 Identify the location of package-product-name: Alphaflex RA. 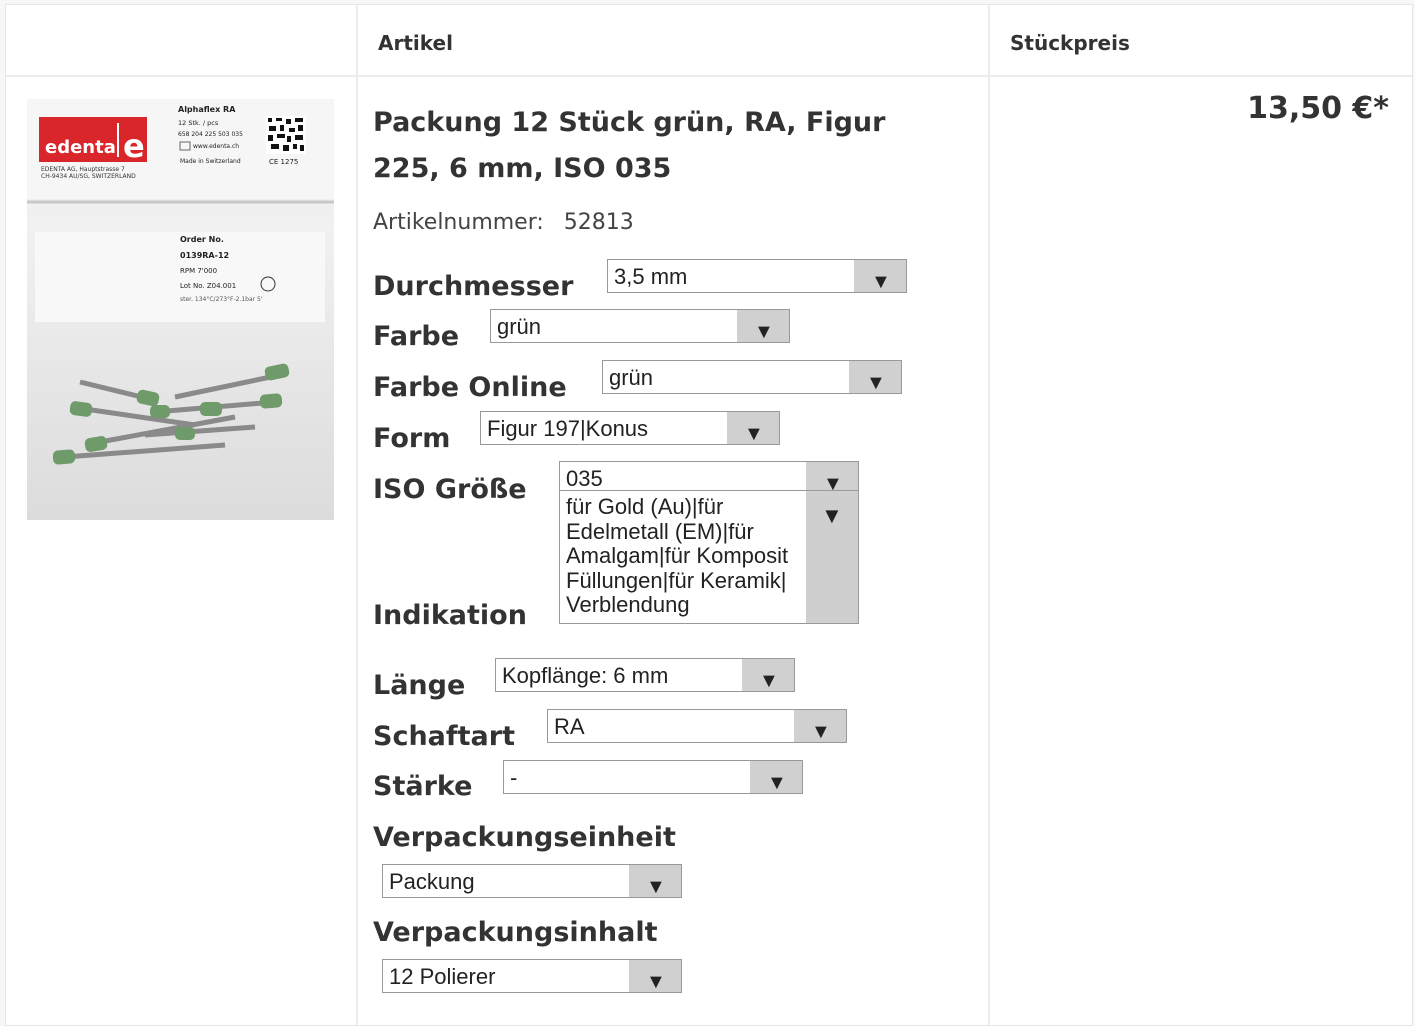
(207, 109).